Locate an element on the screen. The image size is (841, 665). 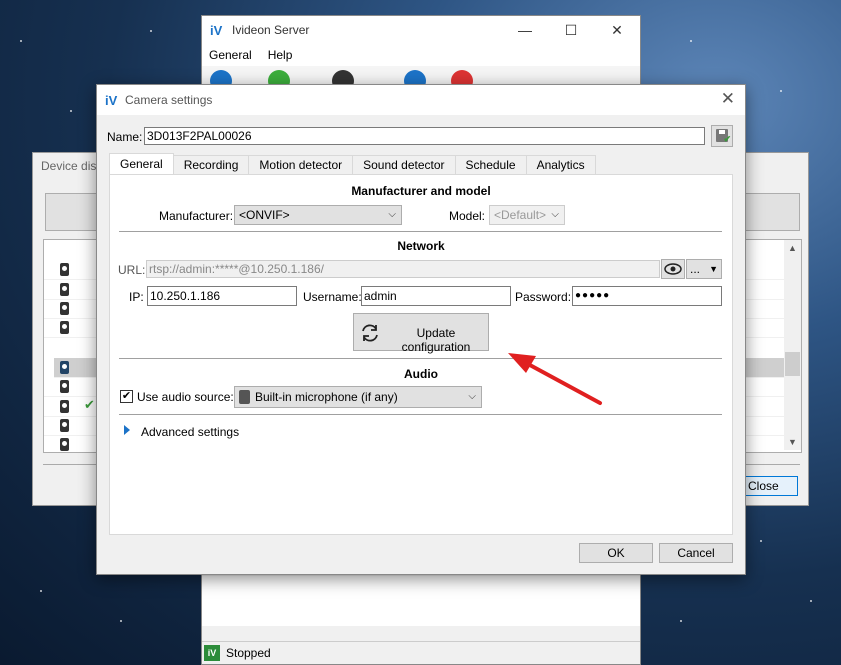
tab-recording: Recording is located at coordinates (211, 164).